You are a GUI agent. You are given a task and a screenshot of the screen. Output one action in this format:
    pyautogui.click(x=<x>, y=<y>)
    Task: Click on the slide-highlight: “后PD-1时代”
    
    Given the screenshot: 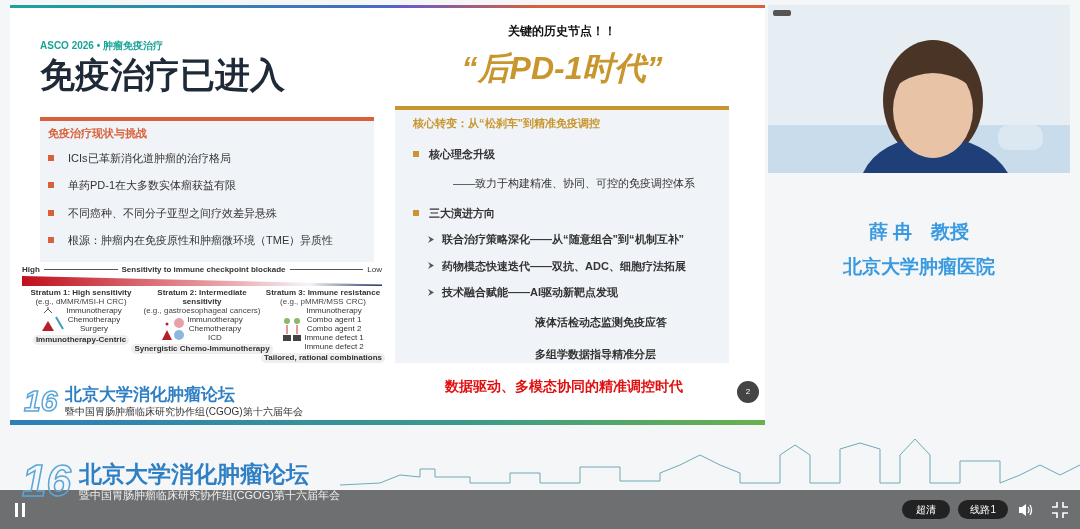 What is the action you would take?
    pyautogui.click(x=562, y=68)
    